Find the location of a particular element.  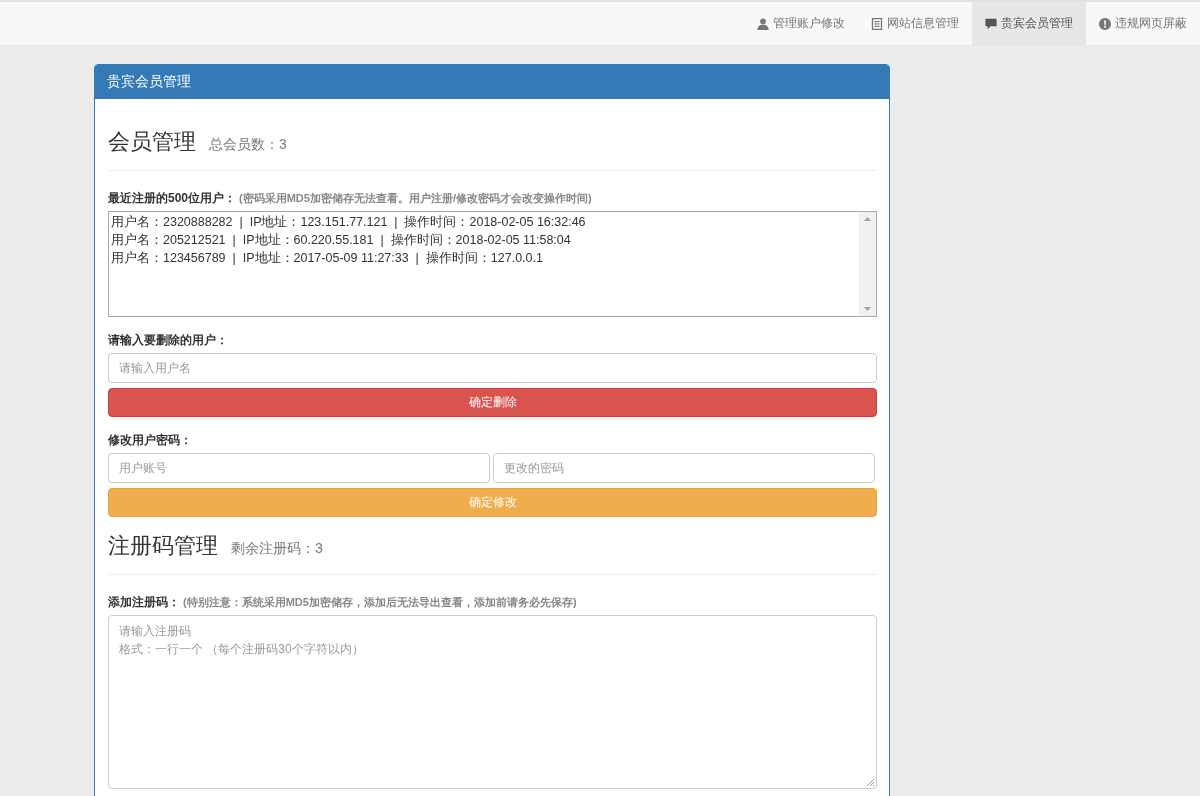

password-input: 更改的密码 is located at coordinates (684, 468).